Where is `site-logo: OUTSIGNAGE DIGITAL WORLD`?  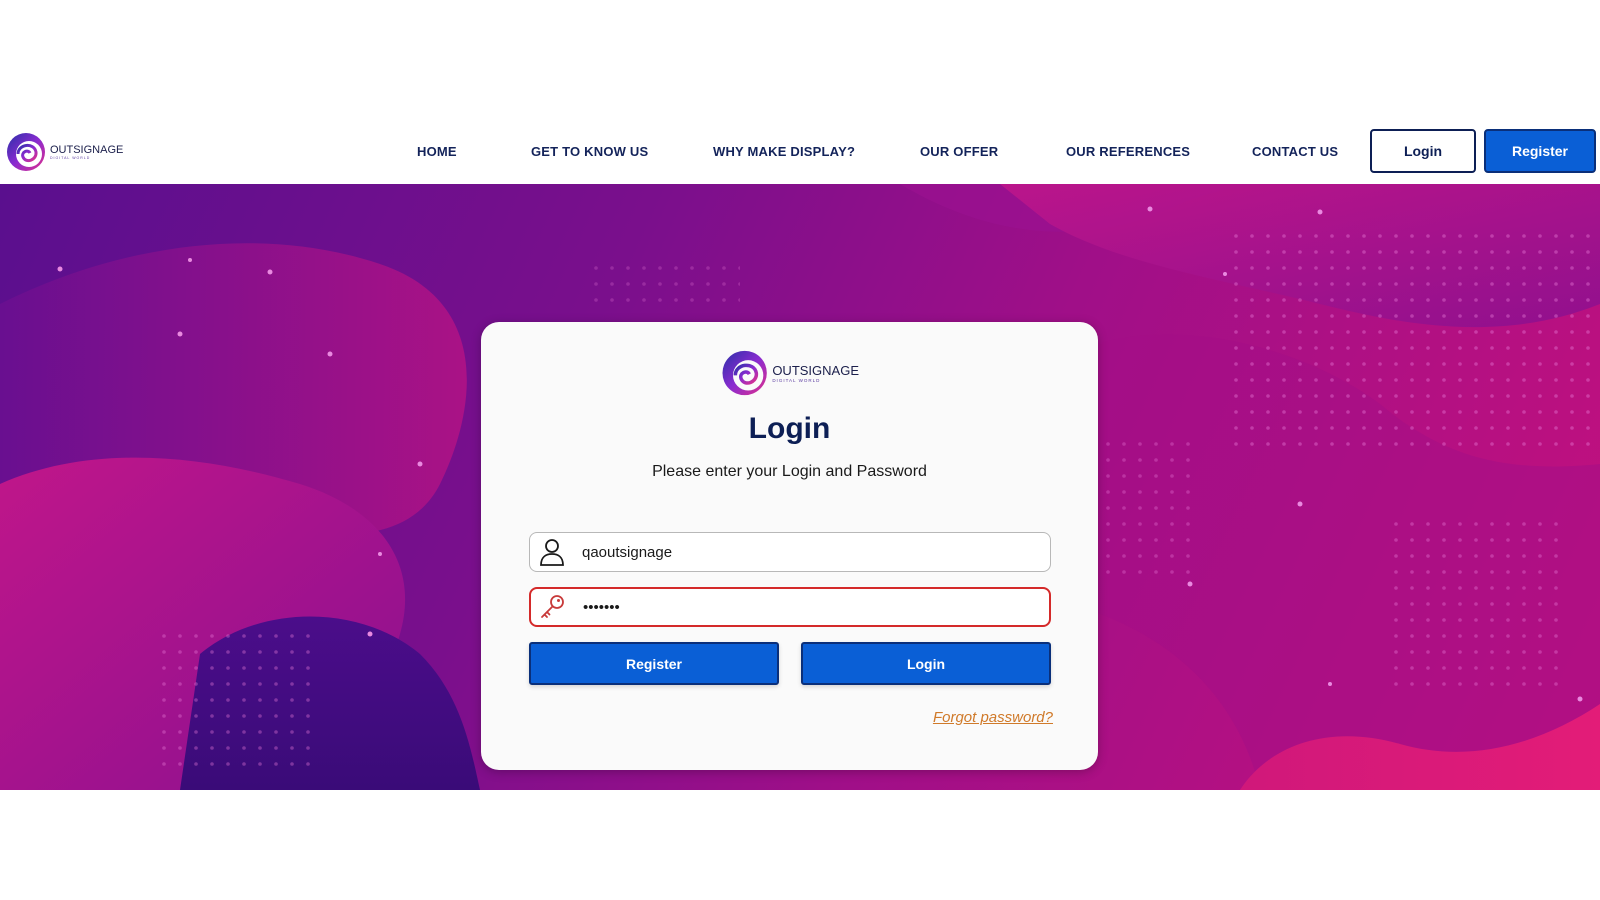
site-logo: OUTSIGNAGE DIGITAL WORLD is located at coordinates (63, 152).